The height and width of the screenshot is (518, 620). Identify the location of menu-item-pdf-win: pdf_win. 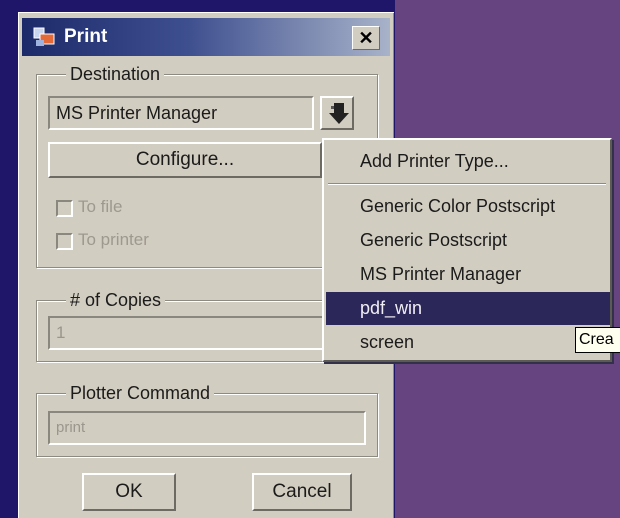
(468, 308).